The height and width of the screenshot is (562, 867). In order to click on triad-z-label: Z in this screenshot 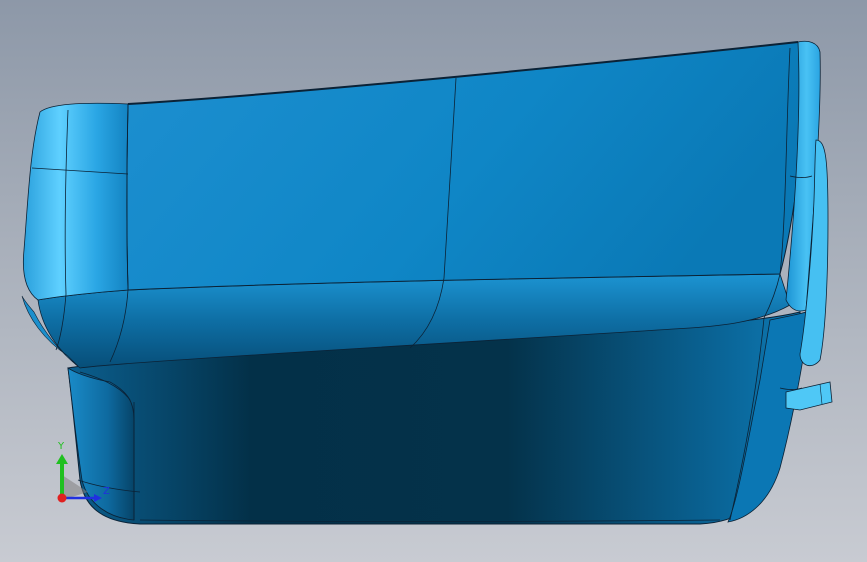, I will do `click(106, 491)`.